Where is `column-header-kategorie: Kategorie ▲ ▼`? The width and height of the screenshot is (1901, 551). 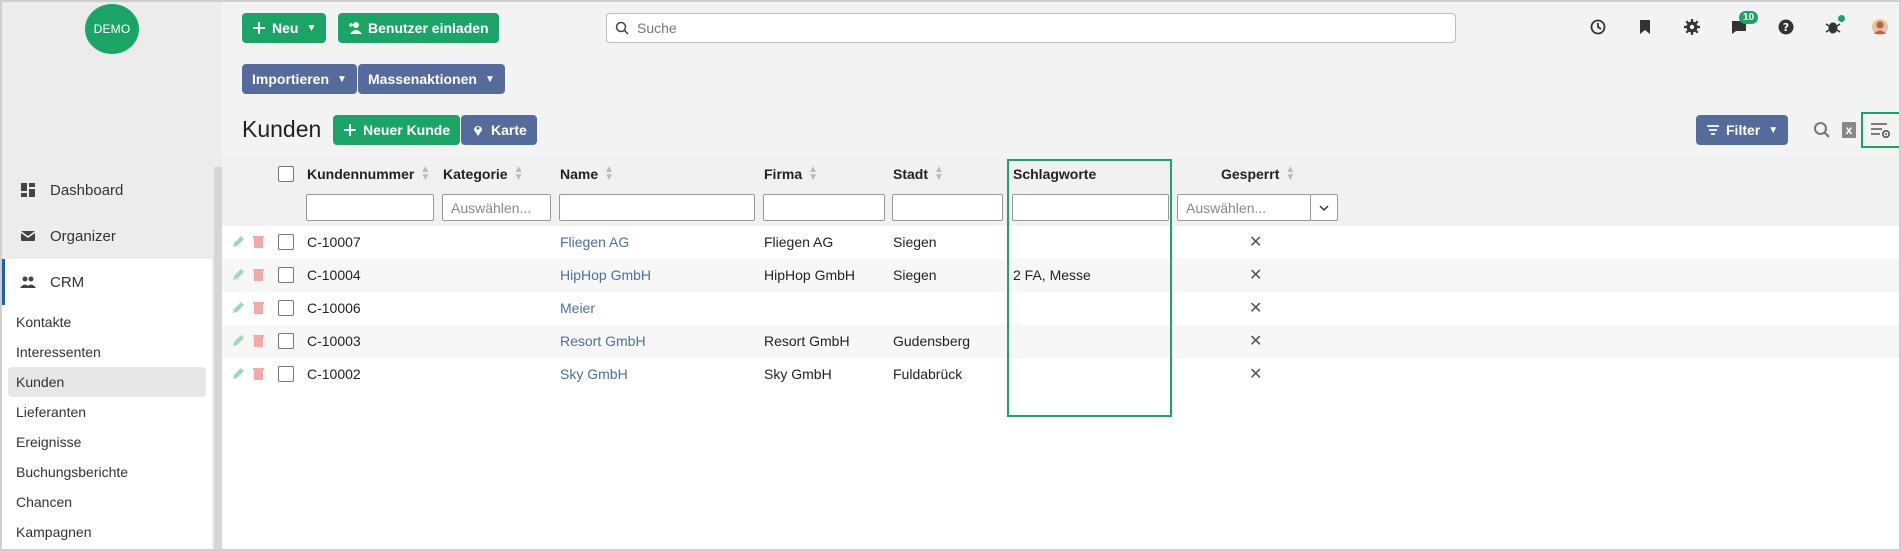
column-header-kategorie: Kategorie ▲ ▼ is located at coordinates (483, 174).